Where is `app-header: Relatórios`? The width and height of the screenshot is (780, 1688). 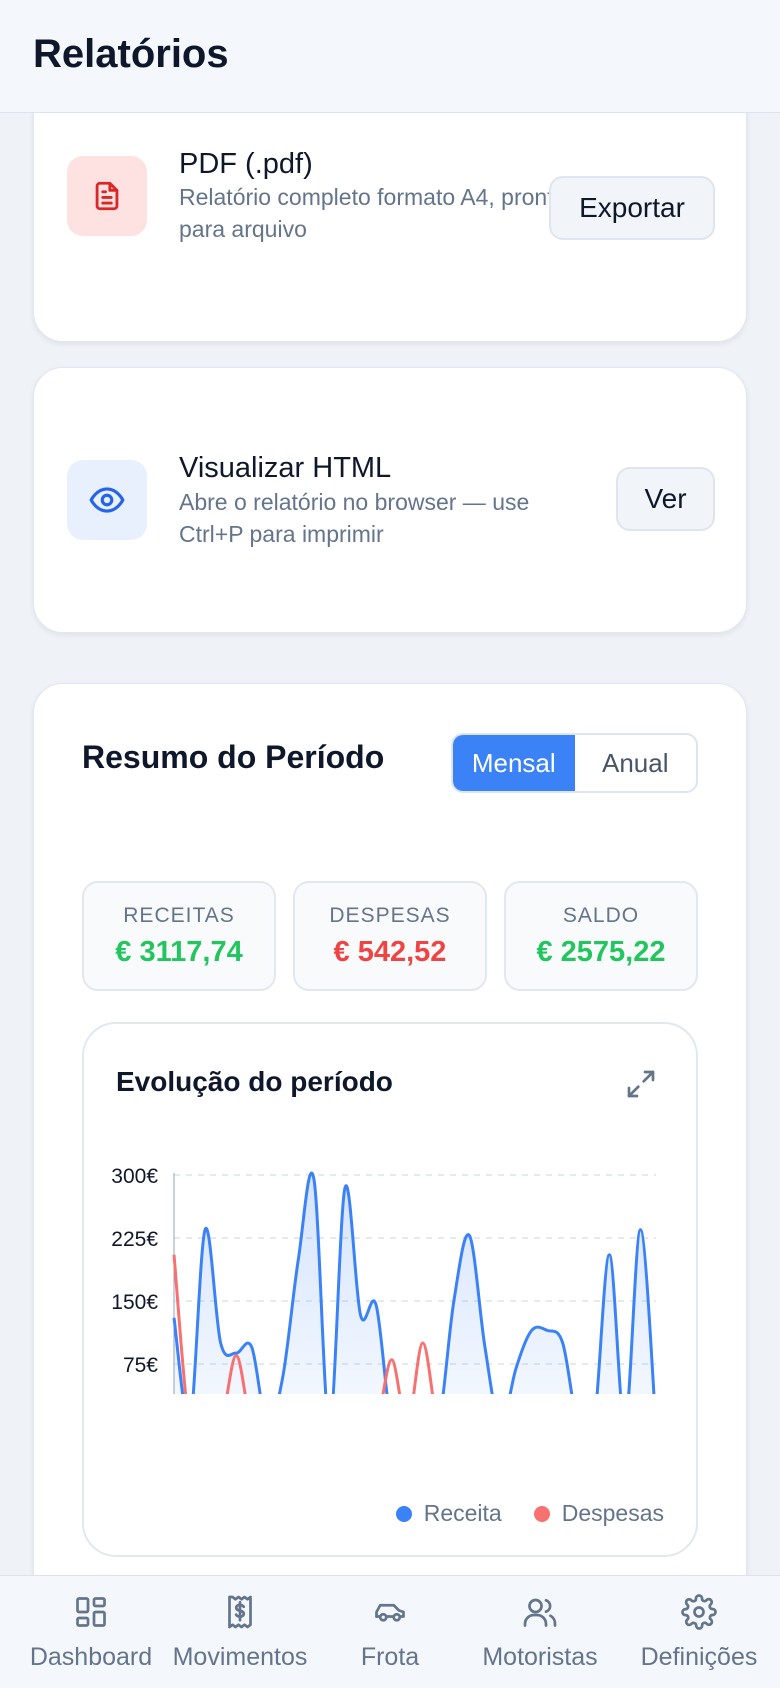
app-header: Relatórios is located at coordinates (390, 56).